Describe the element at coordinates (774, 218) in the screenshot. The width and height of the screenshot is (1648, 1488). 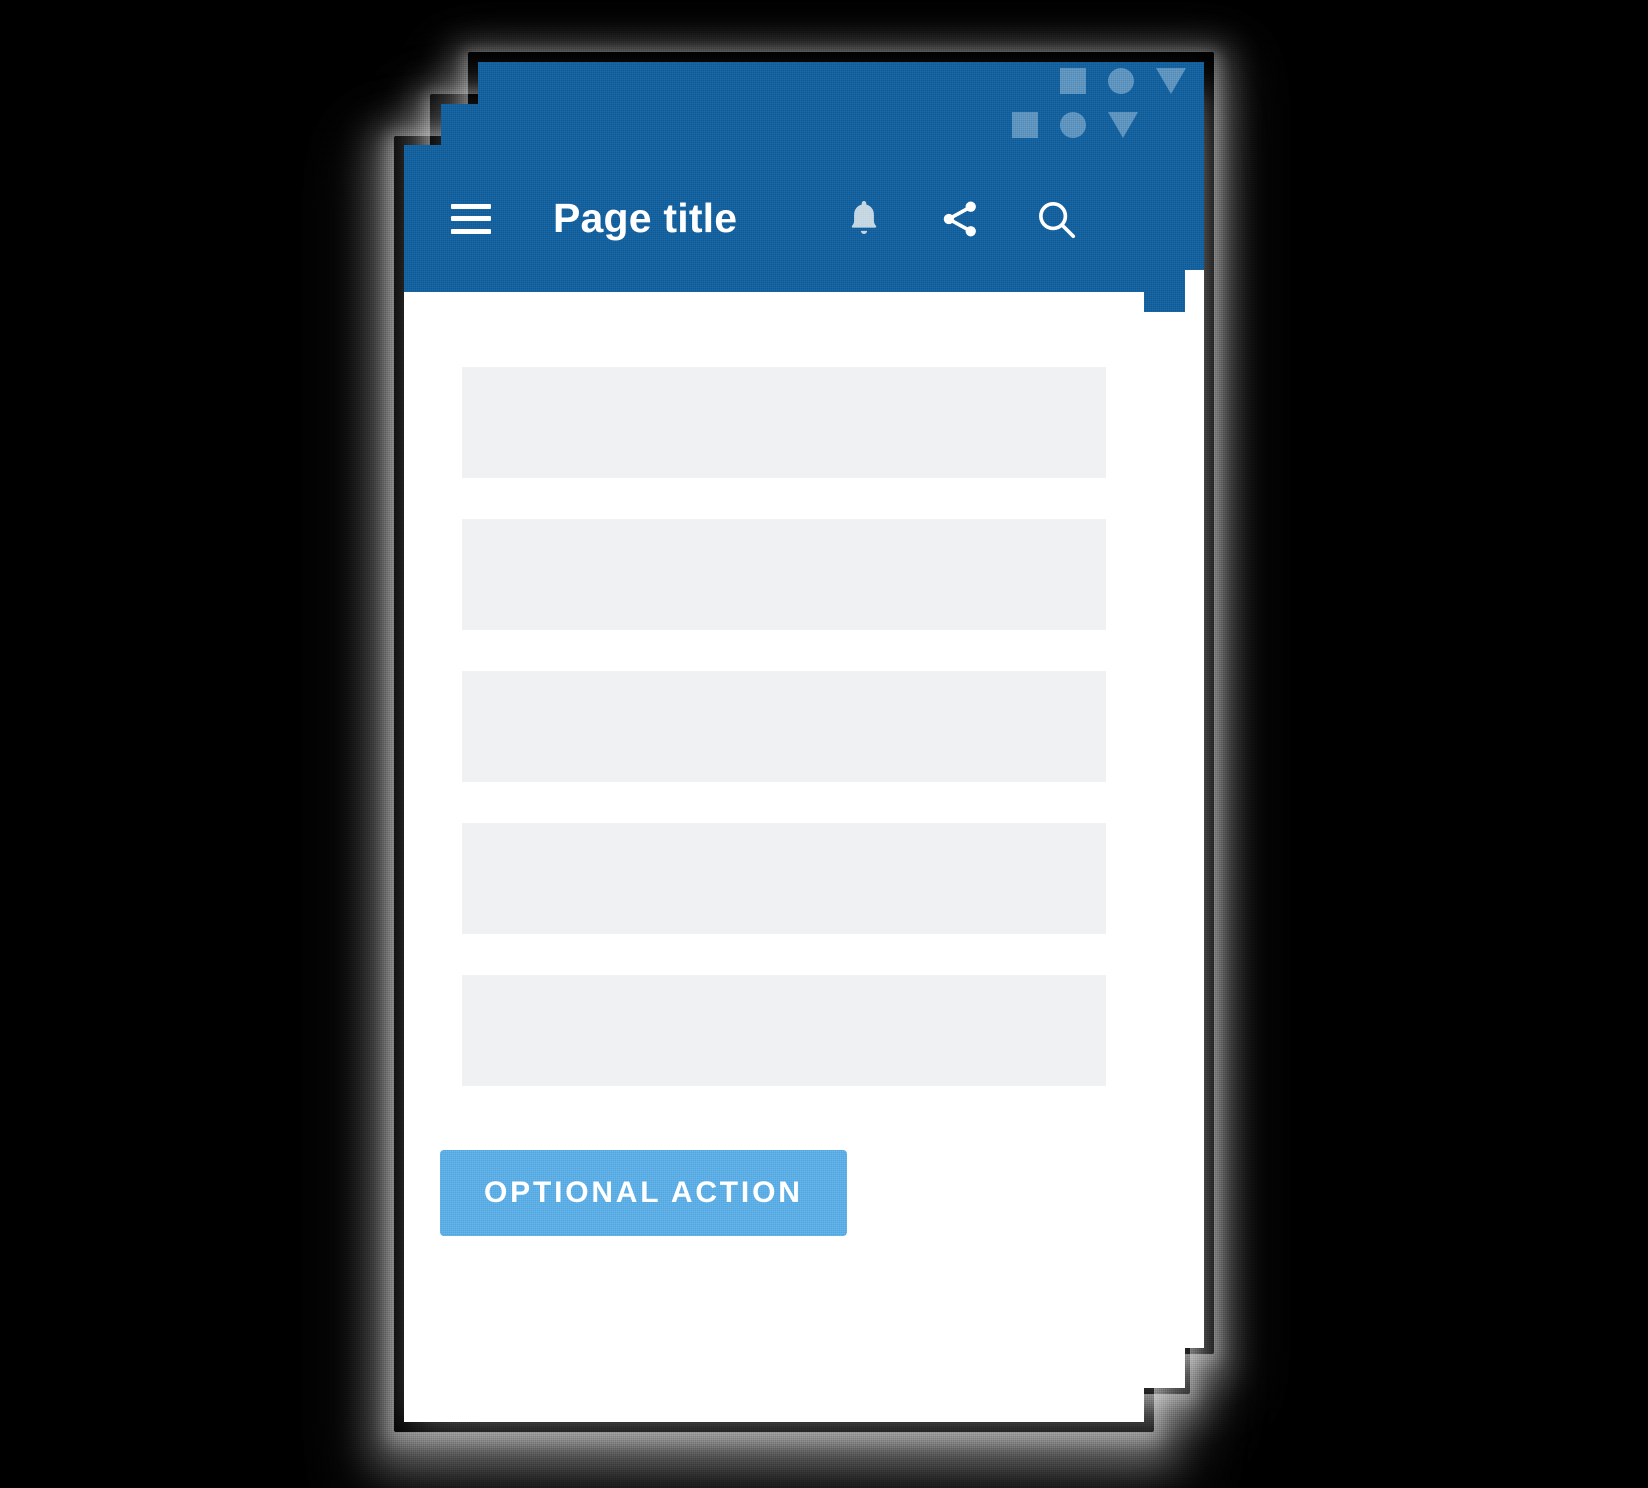
I see `app-bar: Page title` at that location.